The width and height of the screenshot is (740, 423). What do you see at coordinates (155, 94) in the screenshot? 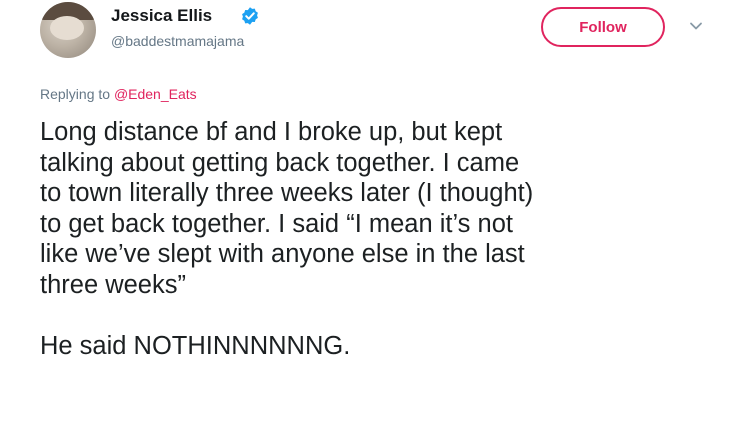
I see `reply-mention-link: @Eden_Eats` at bounding box center [155, 94].